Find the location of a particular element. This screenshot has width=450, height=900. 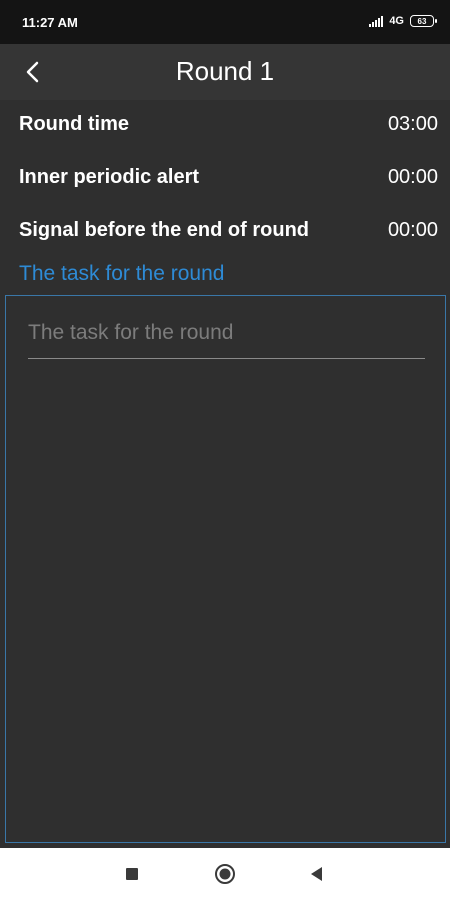

status-time: 11:27 AM is located at coordinates (50, 22).